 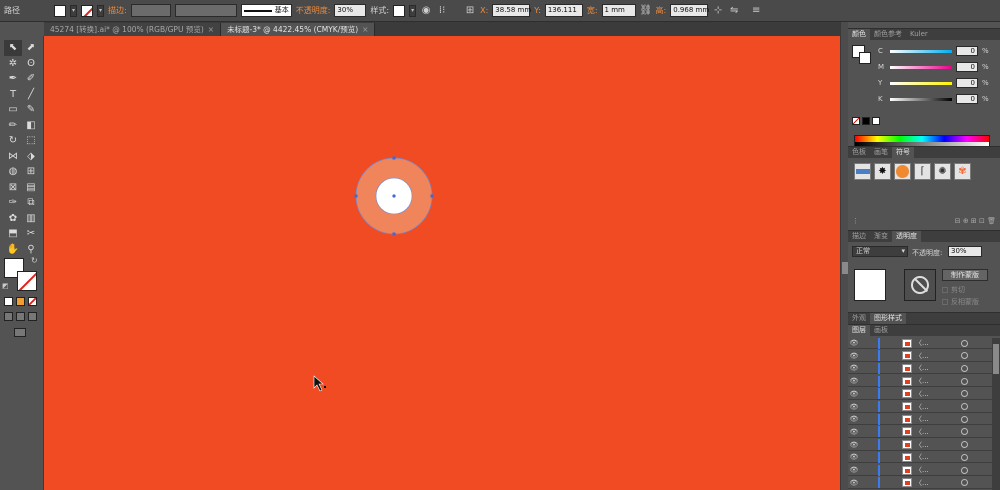 What do you see at coordinates (31, 79) in the screenshot?
I see `curvature-tool: ✐` at bounding box center [31, 79].